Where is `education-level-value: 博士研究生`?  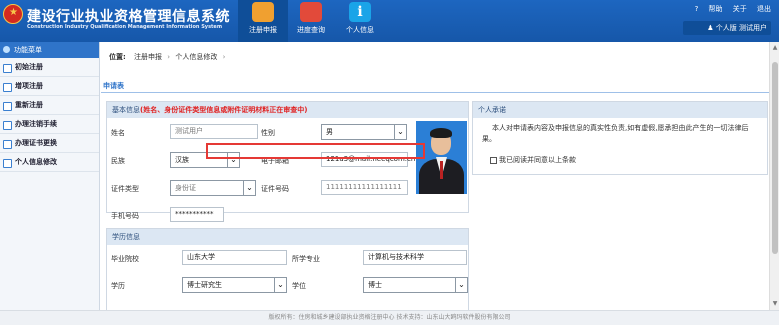 education-level-value: 博士研究生 is located at coordinates (204, 285).